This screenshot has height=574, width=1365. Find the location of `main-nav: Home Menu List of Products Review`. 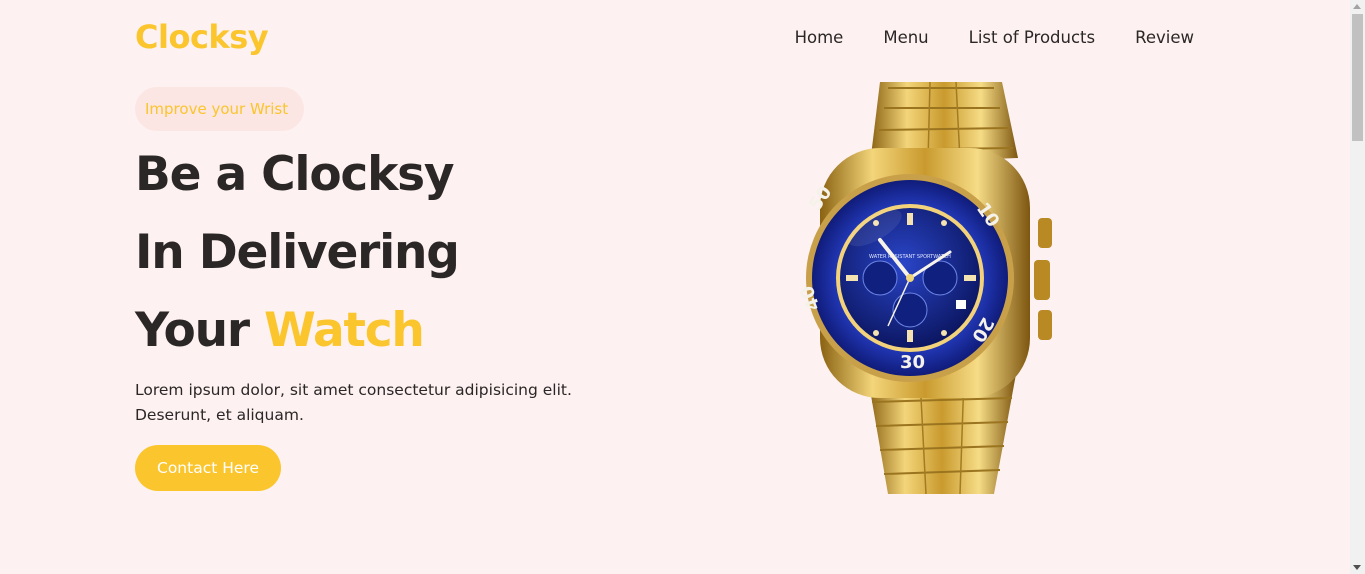

main-nav: Home Menu List of Products Review is located at coordinates (994, 37).